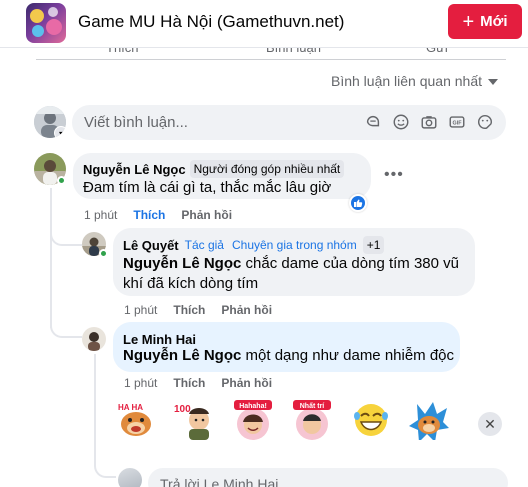  What do you see at coordinates (401, 122) in the screenshot?
I see `emoji-icon` at bounding box center [401, 122].